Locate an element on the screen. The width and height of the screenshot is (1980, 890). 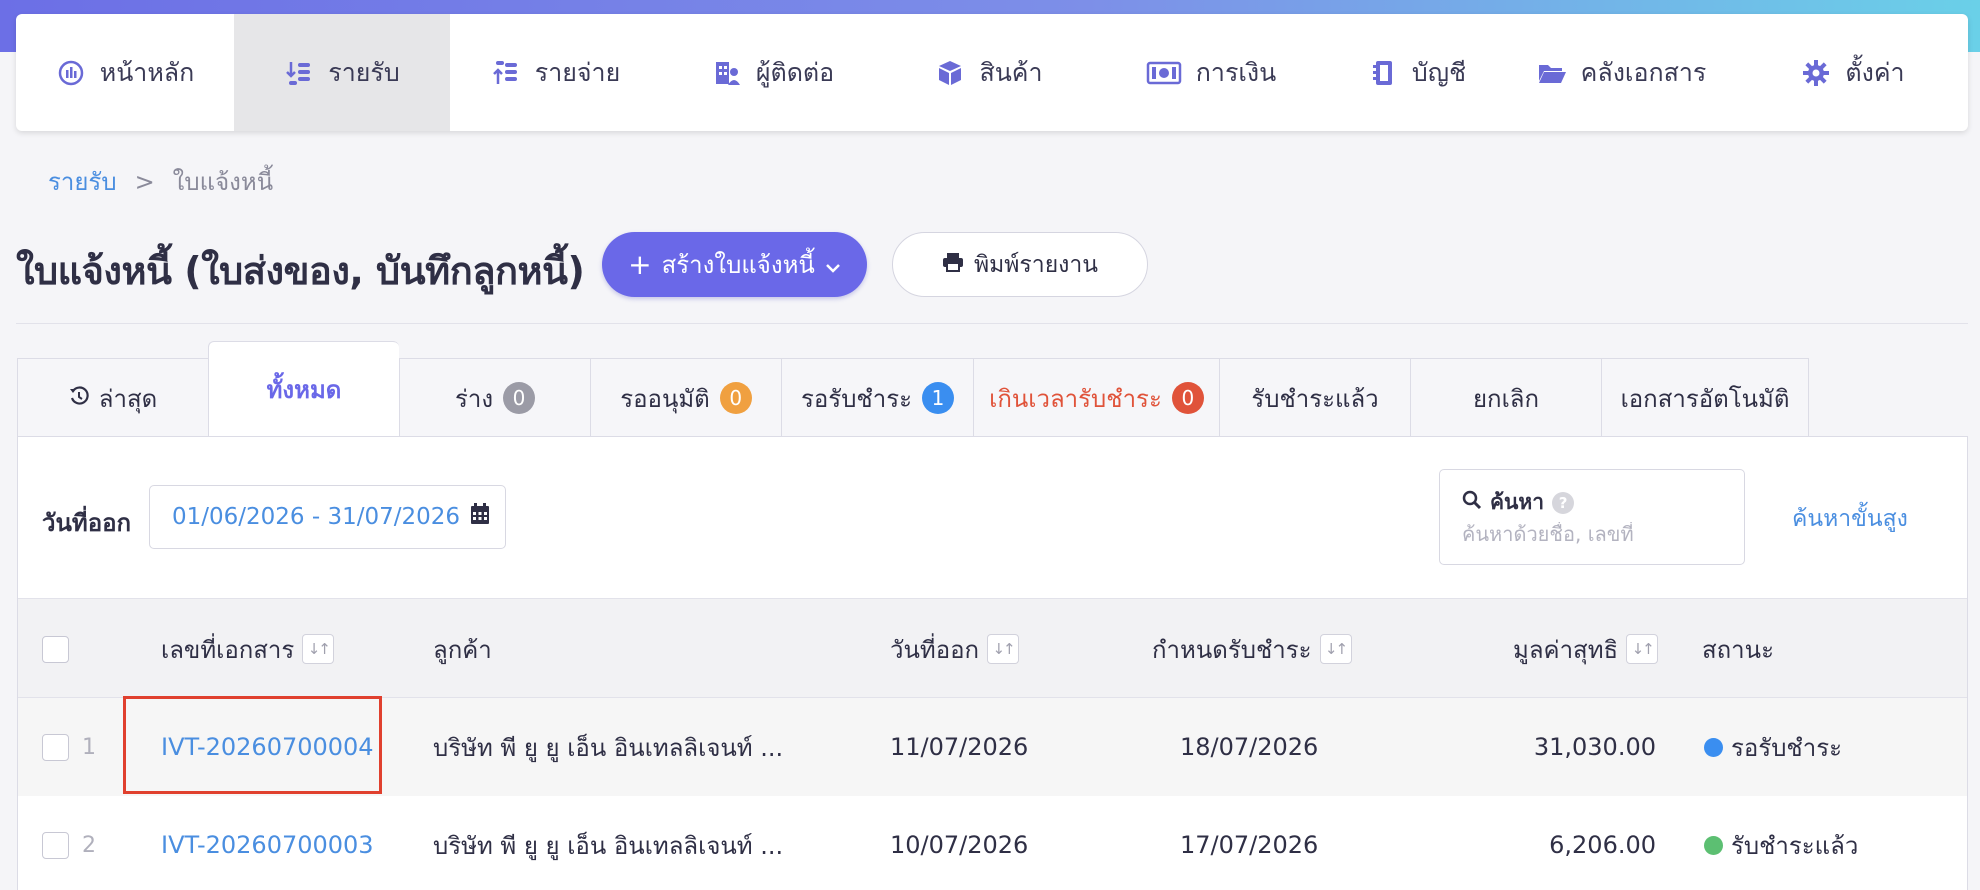
tab-paid: รับชำระแล้ว is located at coordinates (1314, 397).